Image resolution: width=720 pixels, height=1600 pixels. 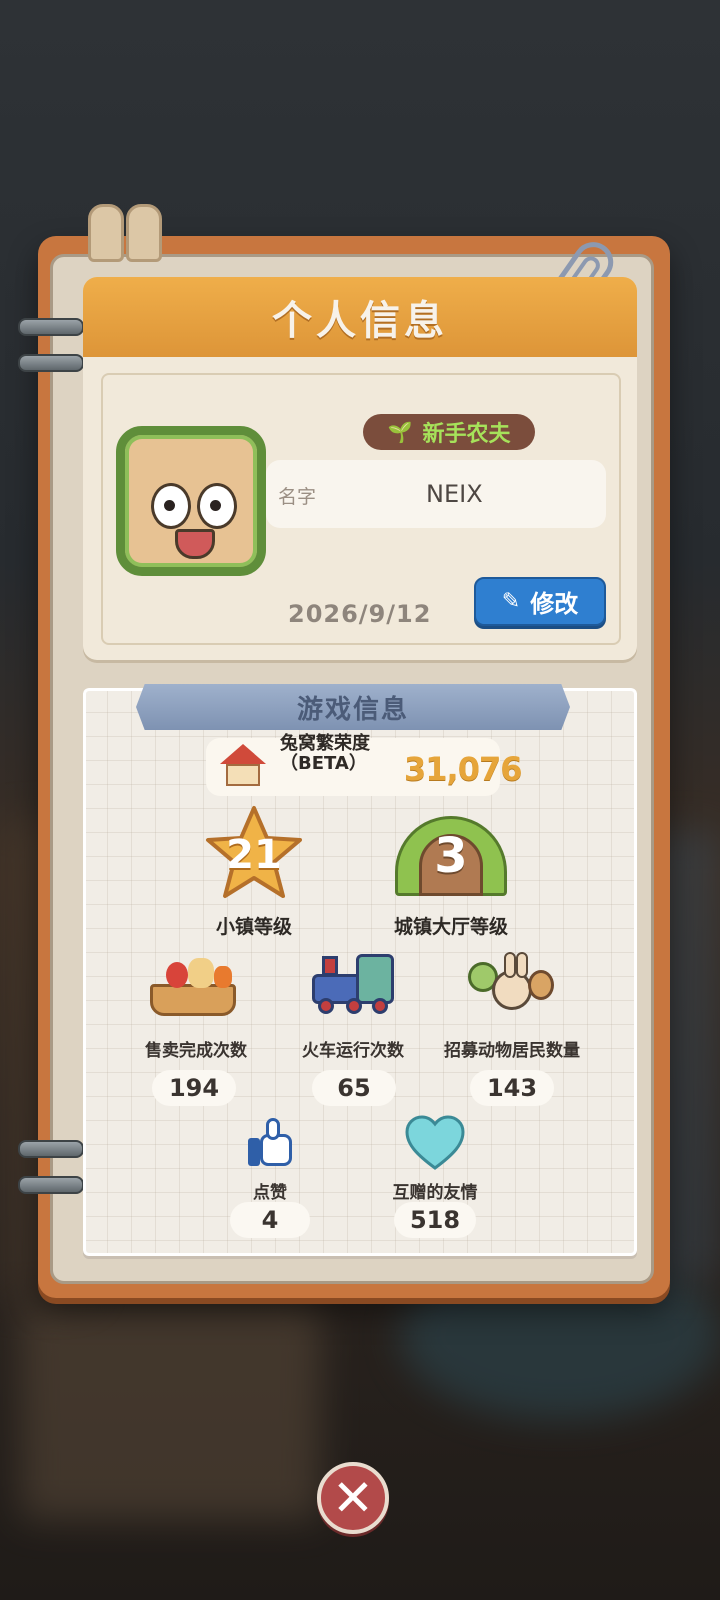 What do you see at coordinates (195, 544) in the screenshot?
I see `avatar-mouth` at bounding box center [195, 544].